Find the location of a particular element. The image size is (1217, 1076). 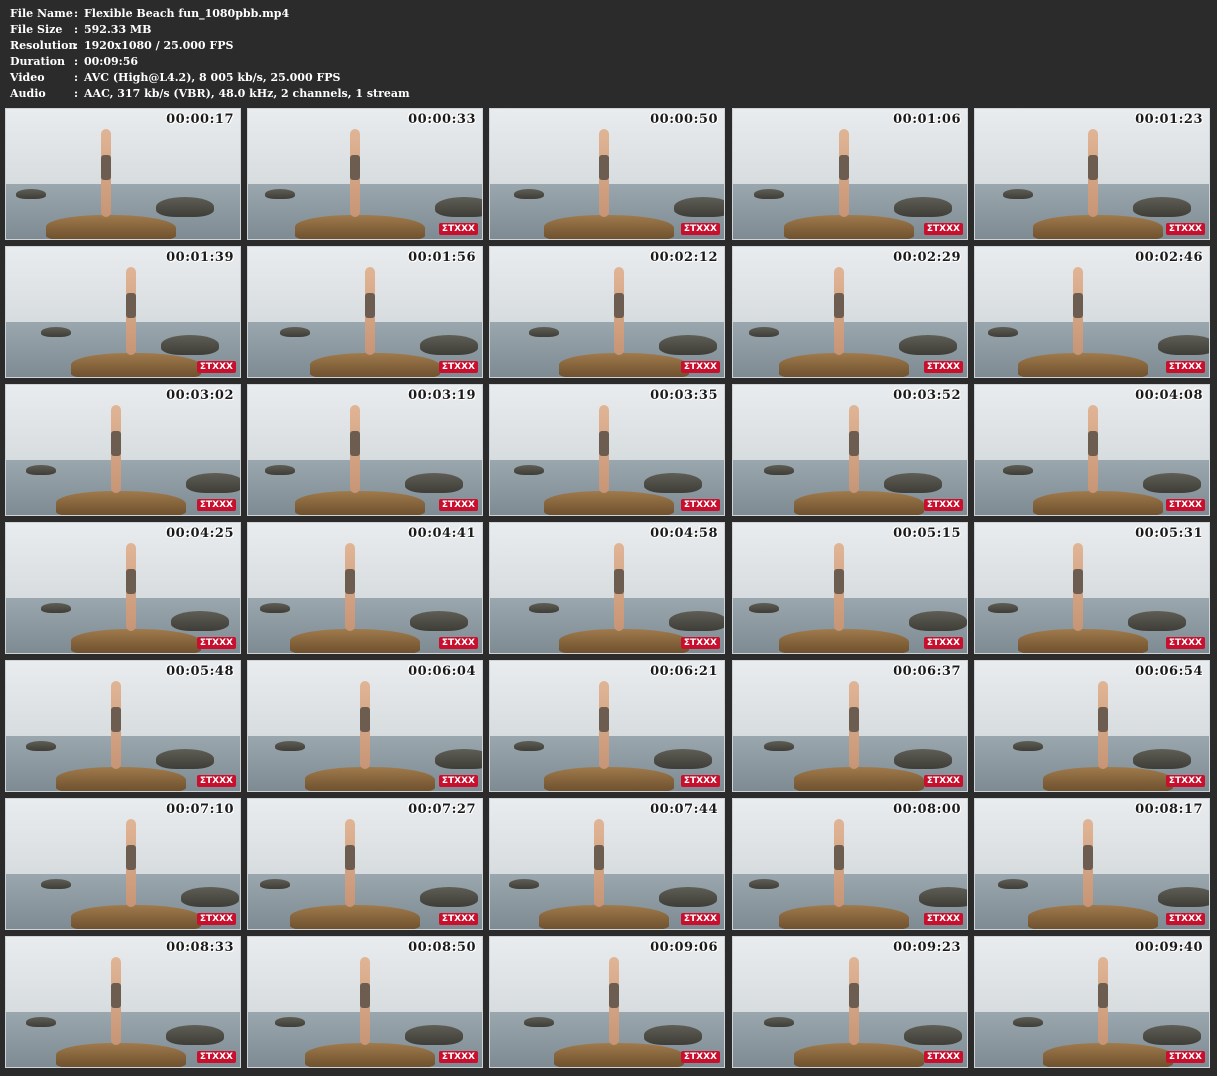

thumbnail-timestamp: 00:02:46 is located at coordinates (1169, 257).